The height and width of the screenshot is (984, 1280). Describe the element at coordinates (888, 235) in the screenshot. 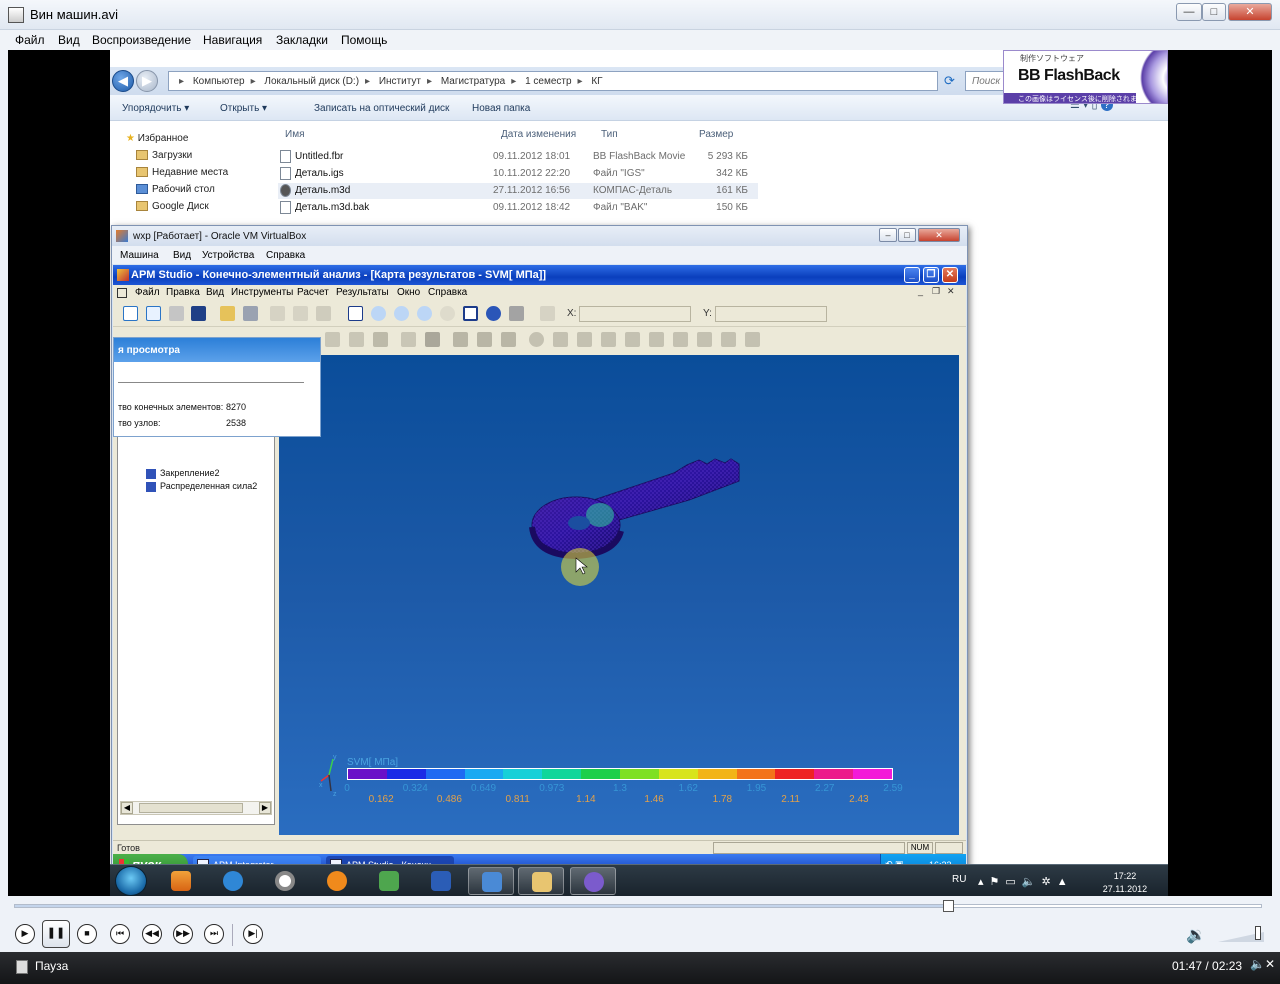

I see `vbox-minimize-button: –` at that location.